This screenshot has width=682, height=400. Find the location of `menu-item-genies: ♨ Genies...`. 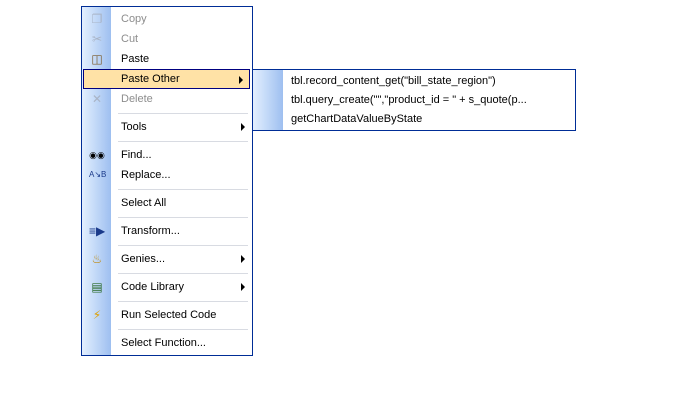

menu-item-genies: ♨ Genies... is located at coordinates (167, 259).